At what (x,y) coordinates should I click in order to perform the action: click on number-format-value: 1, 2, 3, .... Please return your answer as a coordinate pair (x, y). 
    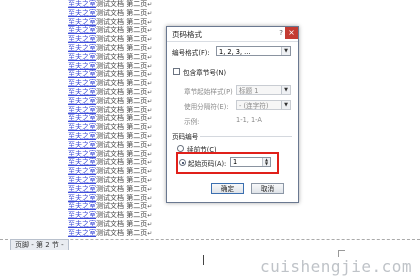
    Looking at the image, I should click on (235, 52).